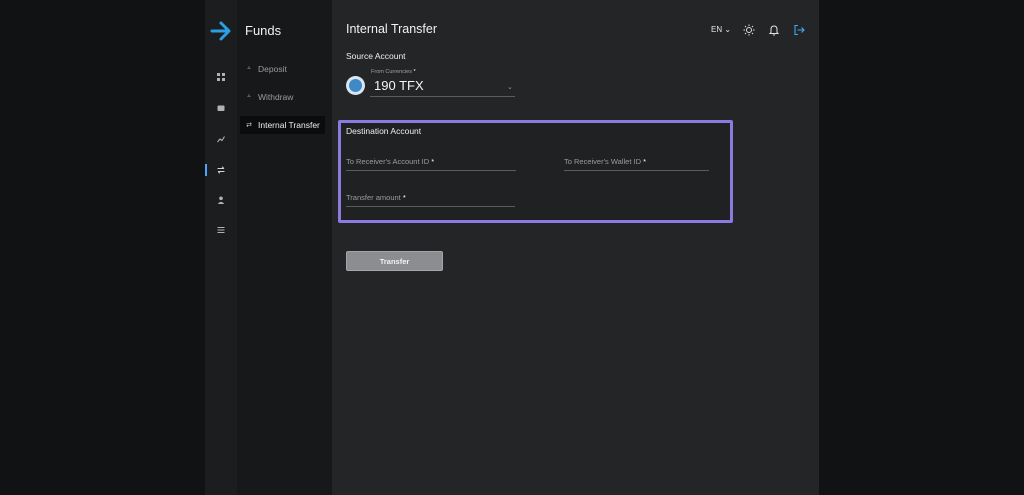 This screenshot has height=495, width=1024. What do you see at coordinates (276, 97) in the screenshot?
I see `nav-item-label: Withdraw` at bounding box center [276, 97].